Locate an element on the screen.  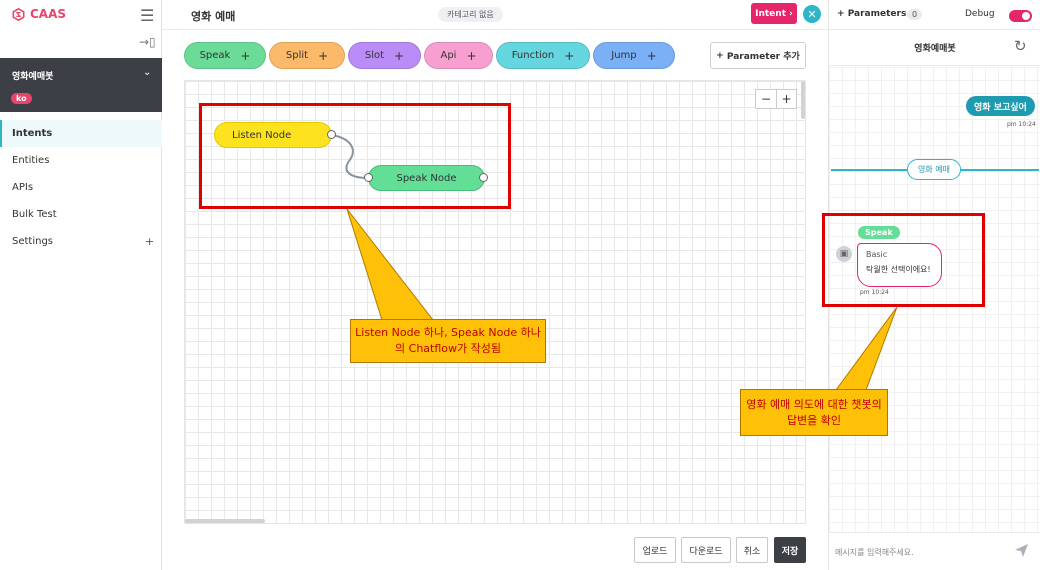
bot-name: 영화예매봇 is located at coordinates (33, 77).